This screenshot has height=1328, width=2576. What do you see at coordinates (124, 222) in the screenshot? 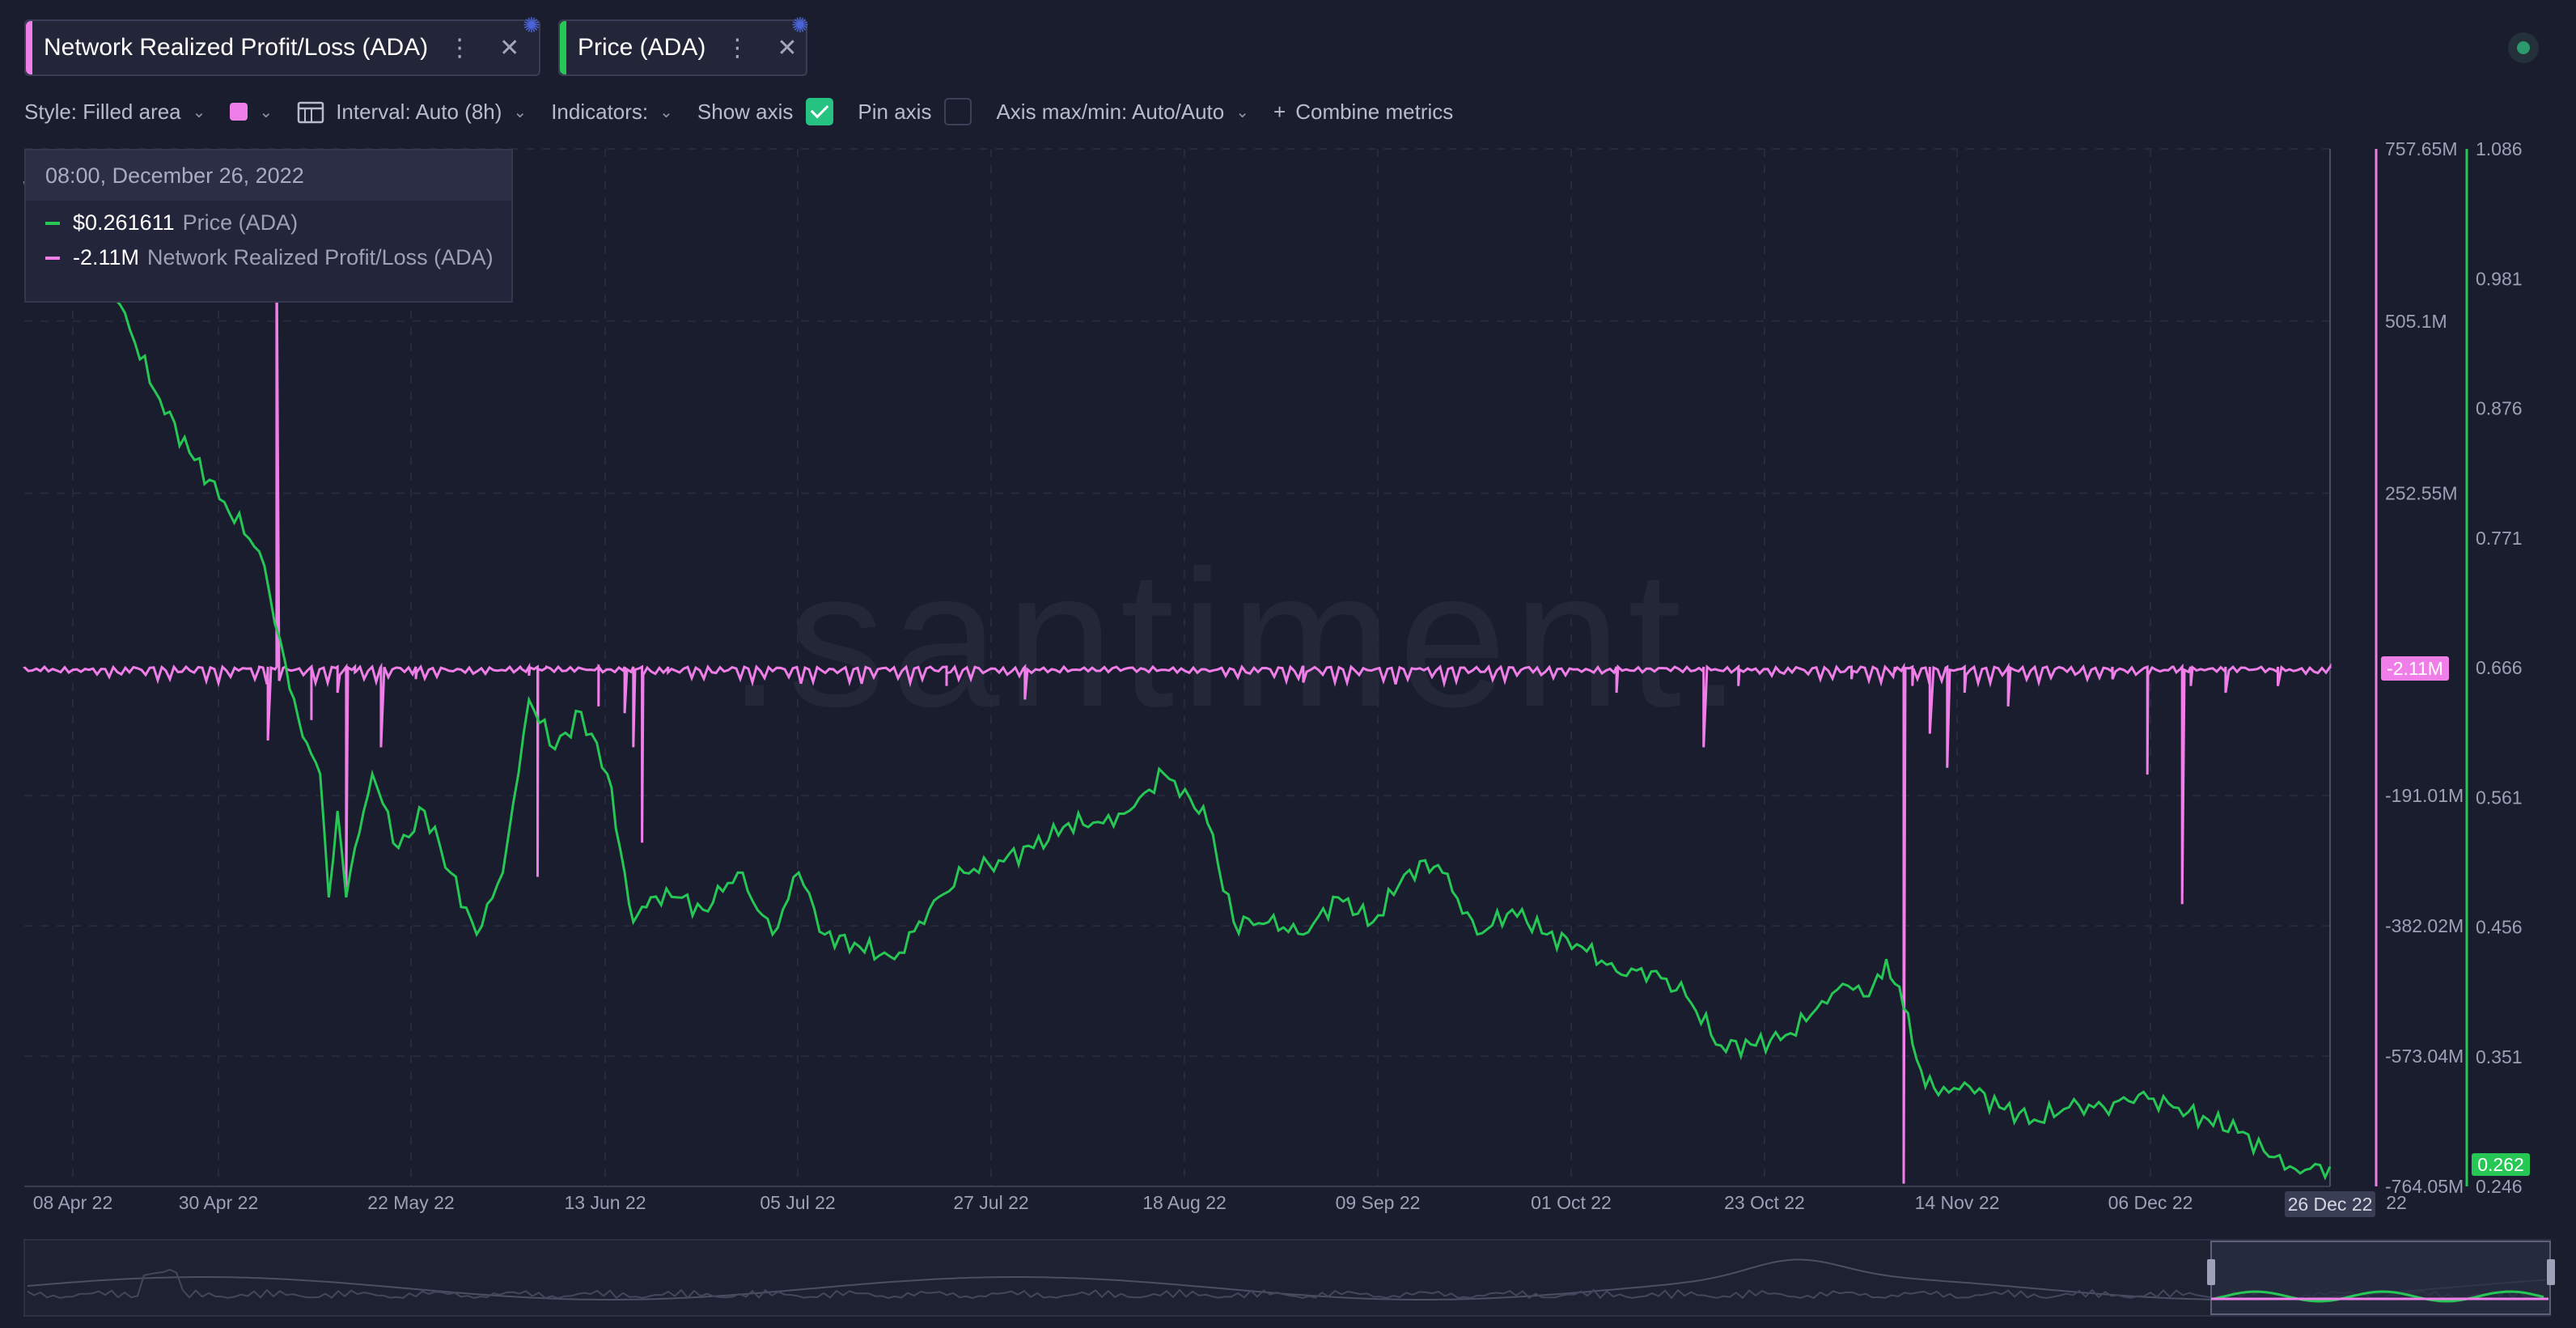
I see `tooltip-value: $0.261611` at bounding box center [124, 222].